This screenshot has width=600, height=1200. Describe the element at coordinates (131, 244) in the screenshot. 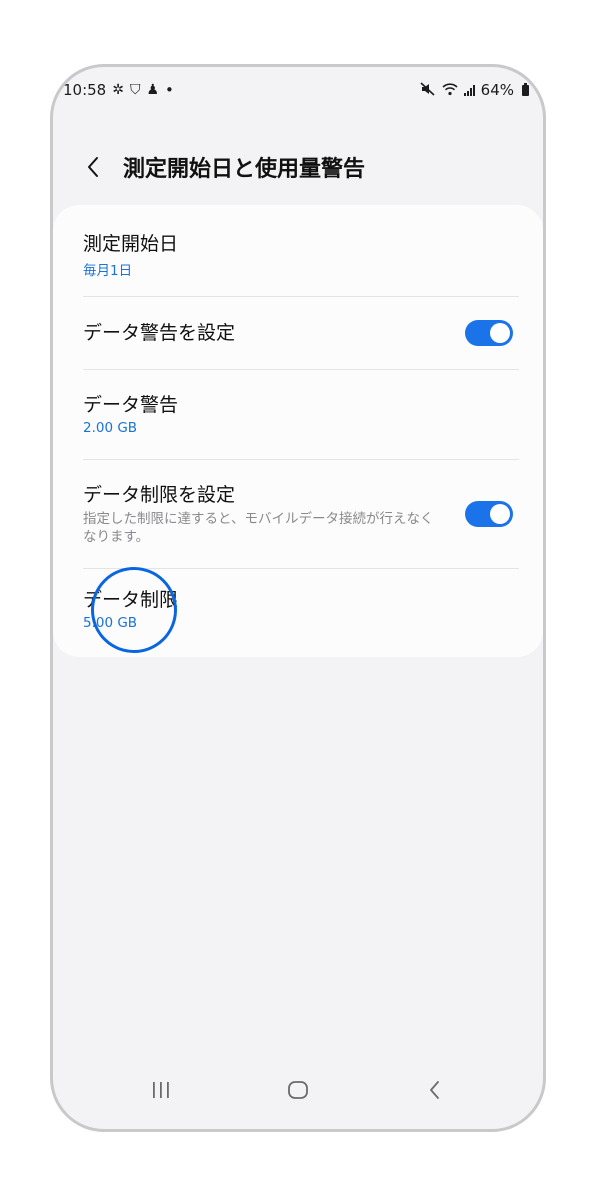

I see `start-date-title: 測定開始日` at that location.